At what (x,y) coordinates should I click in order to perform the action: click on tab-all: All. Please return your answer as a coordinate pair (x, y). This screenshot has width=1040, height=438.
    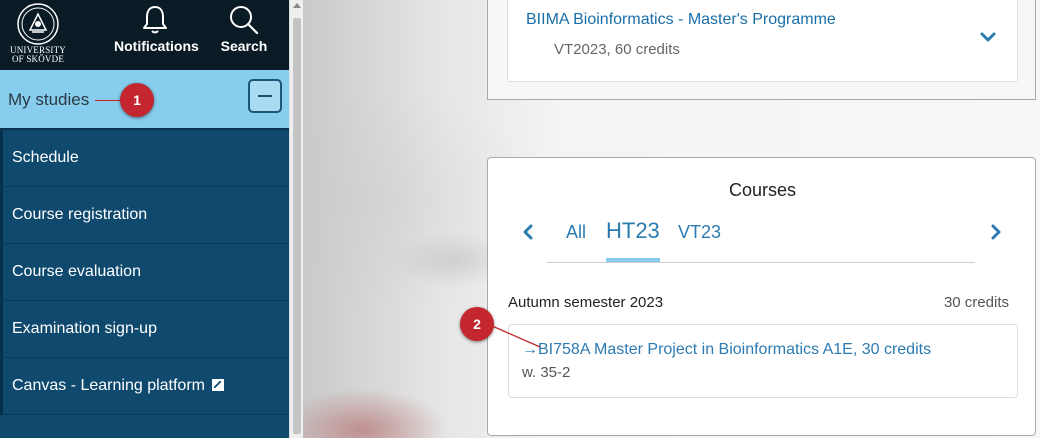
    Looking at the image, I should click on (576, 232).